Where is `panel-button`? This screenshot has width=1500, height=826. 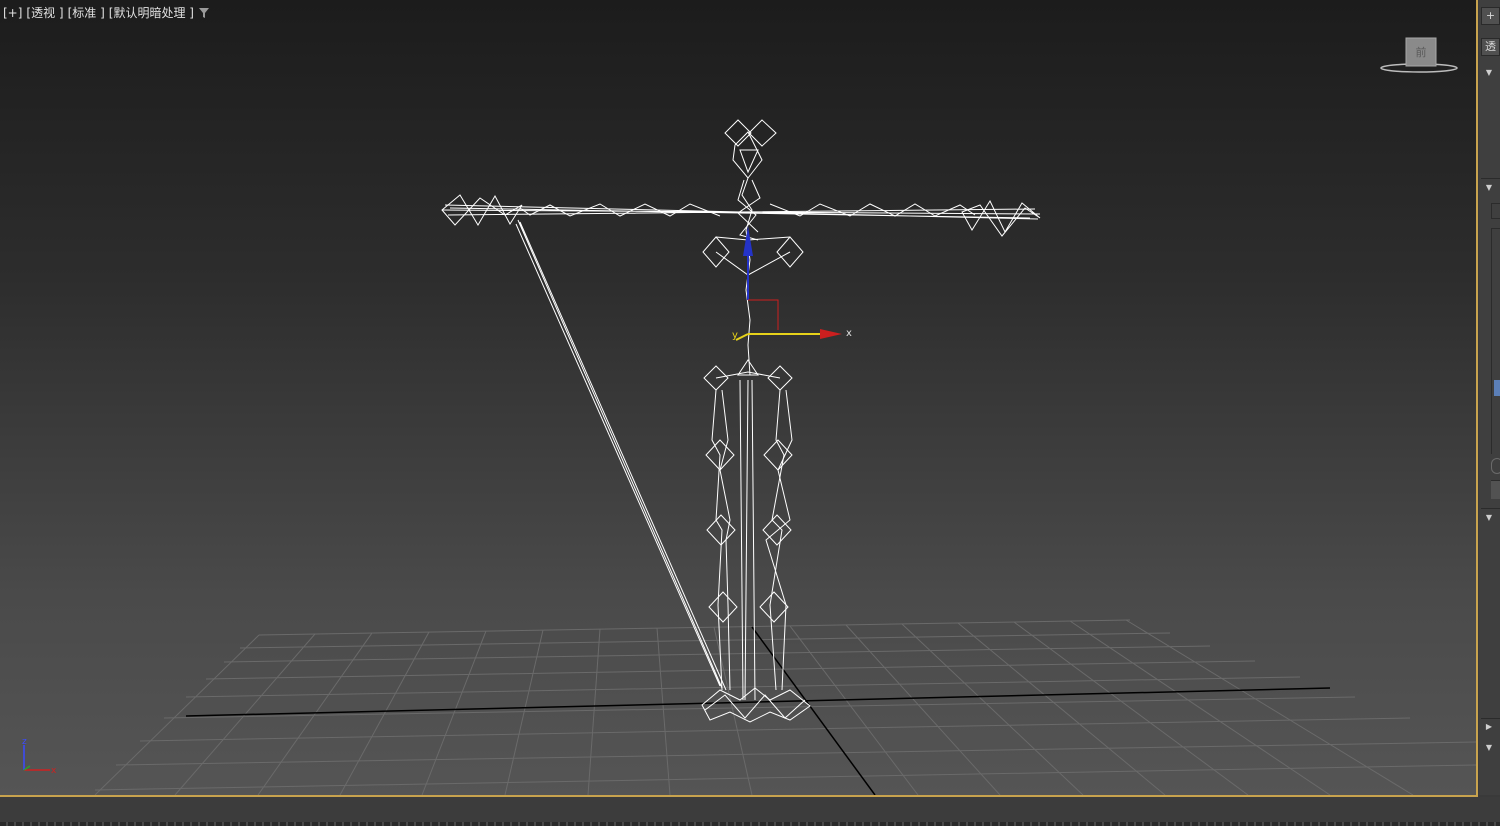
panel-button is located at coordinates (1495, 489).